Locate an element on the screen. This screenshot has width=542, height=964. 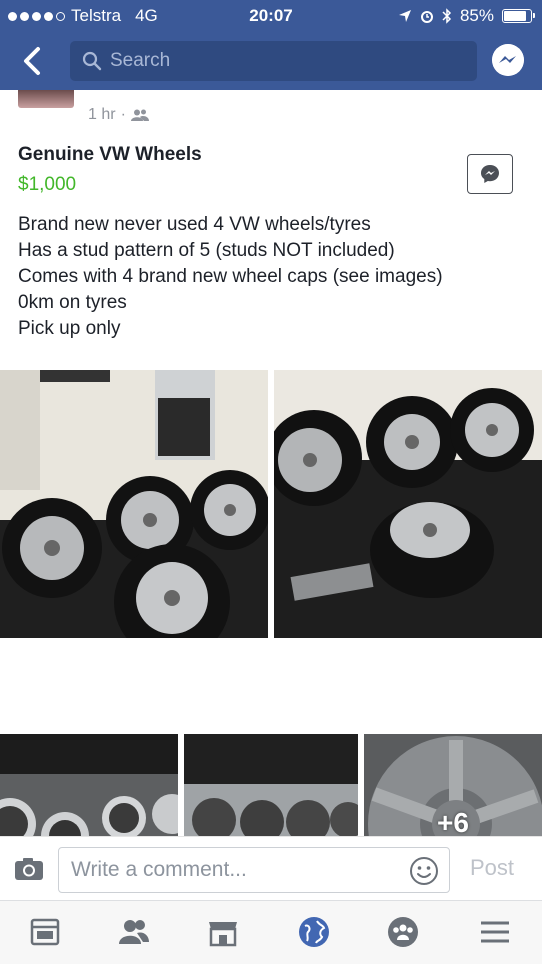
menu-icon is located at coordinates (495, 932).